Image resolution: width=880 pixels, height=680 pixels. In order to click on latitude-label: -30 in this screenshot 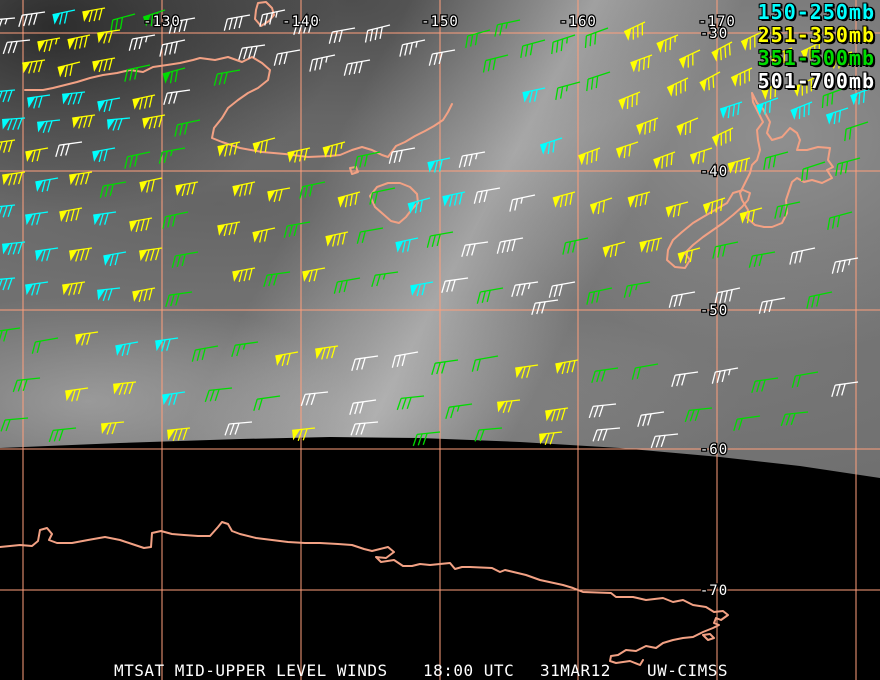, I will do `click(714, 34)`.